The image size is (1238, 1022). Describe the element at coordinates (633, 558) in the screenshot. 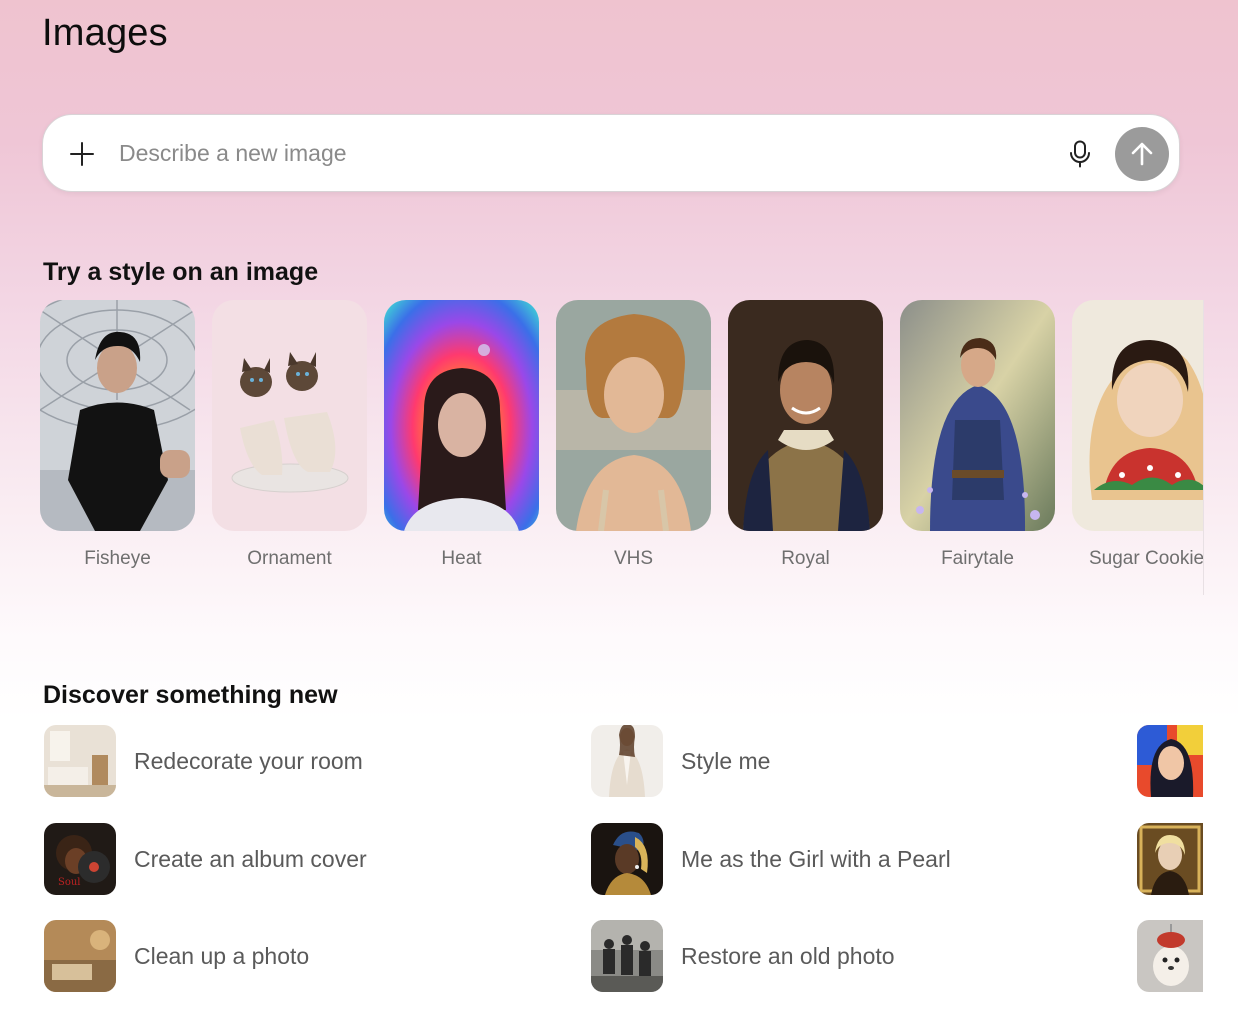

I see `style-label: VHS` at that location.